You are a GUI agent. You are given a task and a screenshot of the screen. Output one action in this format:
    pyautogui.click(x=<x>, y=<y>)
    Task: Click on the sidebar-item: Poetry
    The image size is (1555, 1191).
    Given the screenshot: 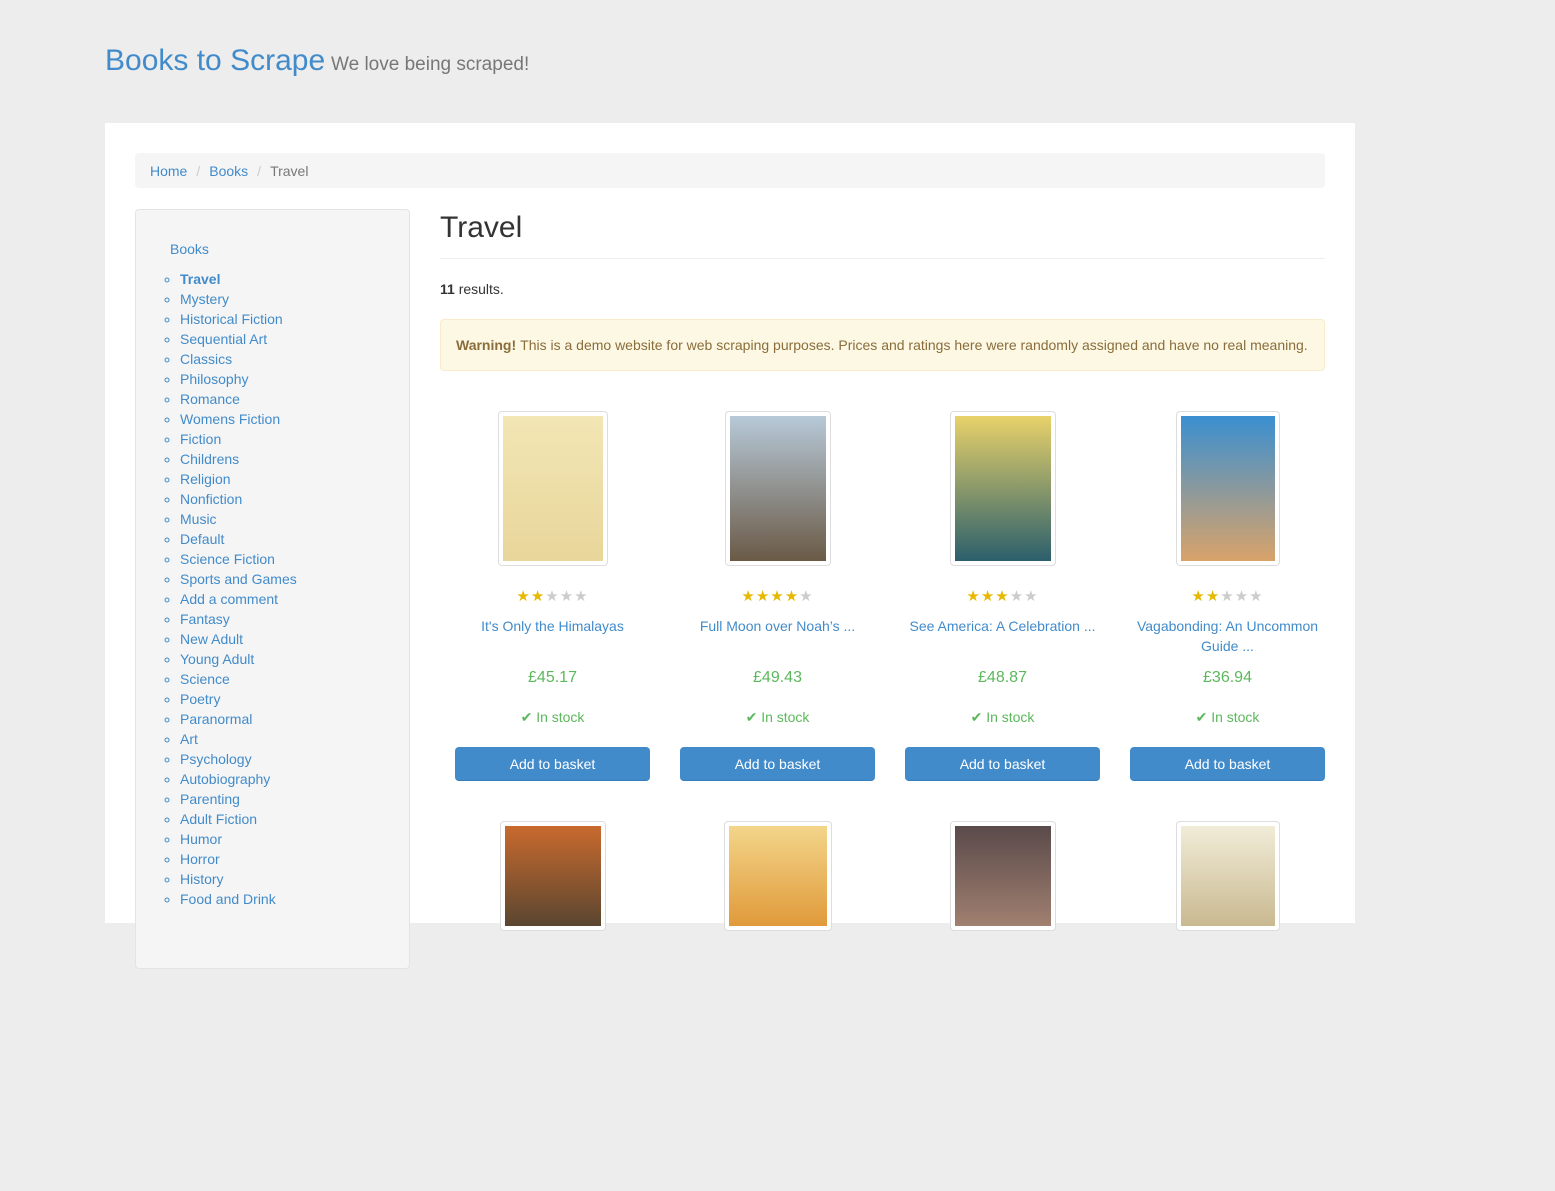 What is the action you would take?
    pyautogui.click(x=238, y=699)
    